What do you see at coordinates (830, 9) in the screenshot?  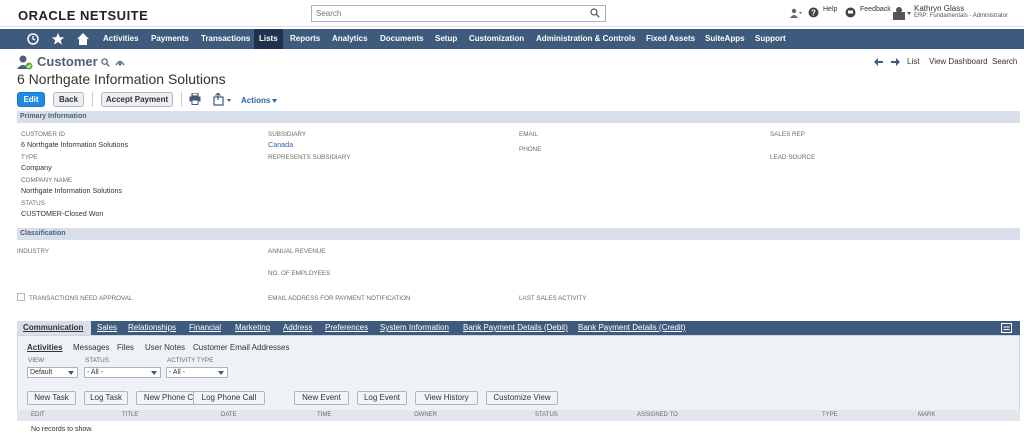 I see `help-link: Help` at bounding box center [830, 9].